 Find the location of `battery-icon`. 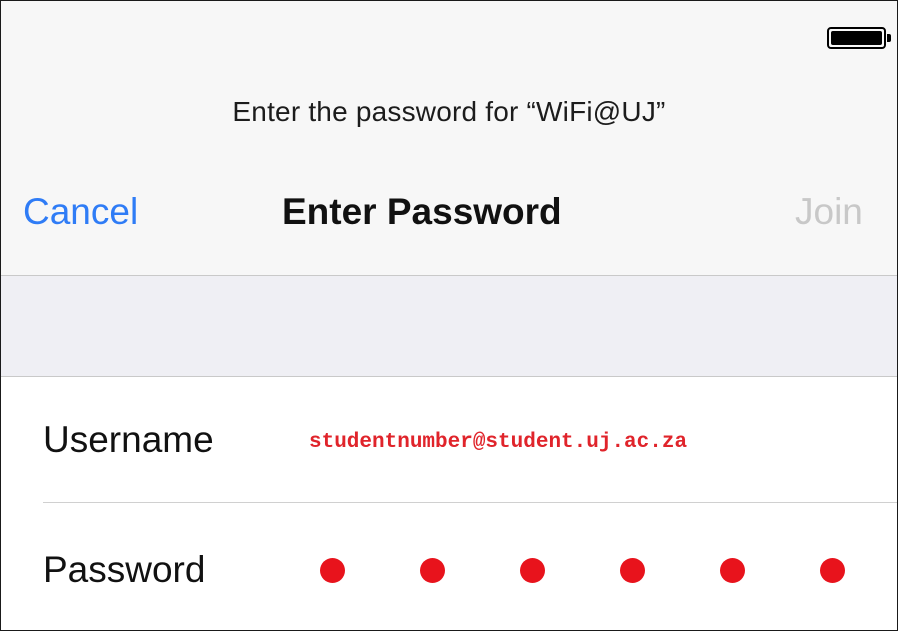

battery-icon is located at coordinates (856, 38).